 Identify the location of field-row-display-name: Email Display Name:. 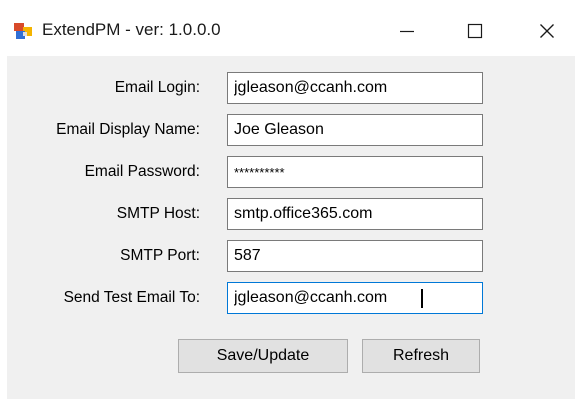
(291, 130).